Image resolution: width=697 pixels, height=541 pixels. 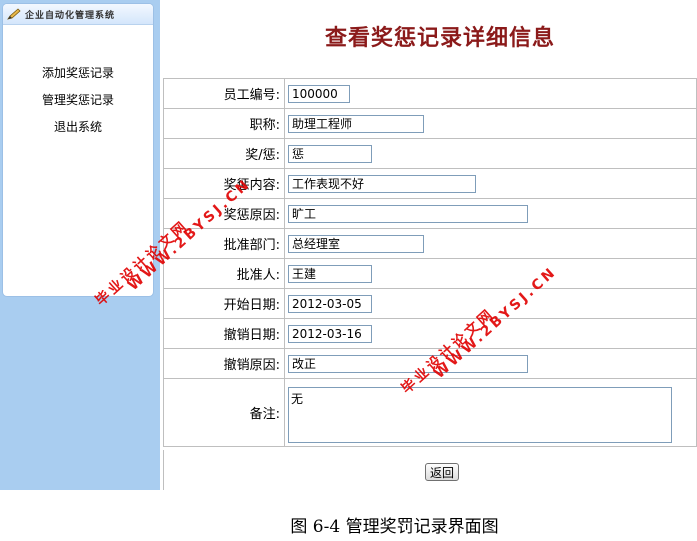 What do you see at coordinates (356, 123) in the screenshot?
I see `position-field` at bounding box center [356, 123].